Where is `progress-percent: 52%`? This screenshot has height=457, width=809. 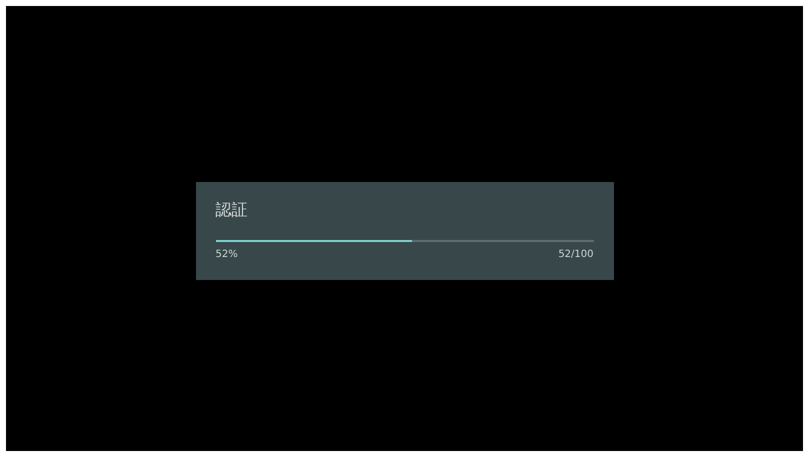
progress-percent: 52% is located at coordinates (227, 254).